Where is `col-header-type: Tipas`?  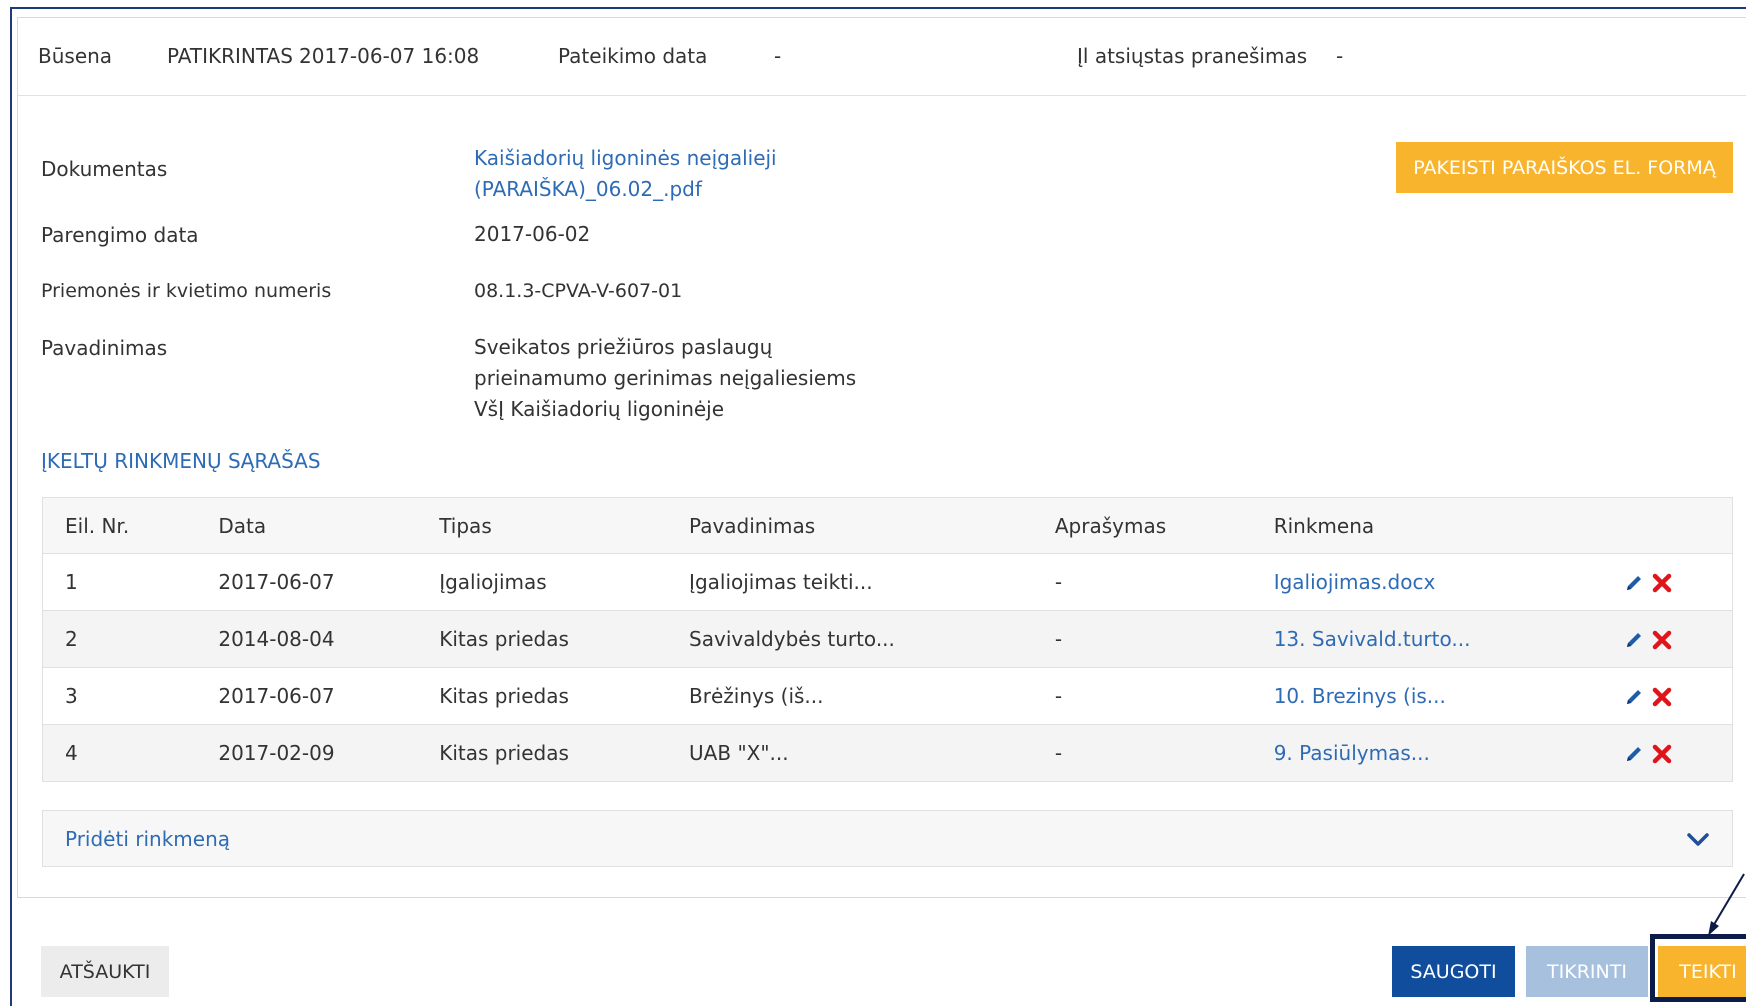
col-header-type: Tipas is located at coordinates (564, 525).